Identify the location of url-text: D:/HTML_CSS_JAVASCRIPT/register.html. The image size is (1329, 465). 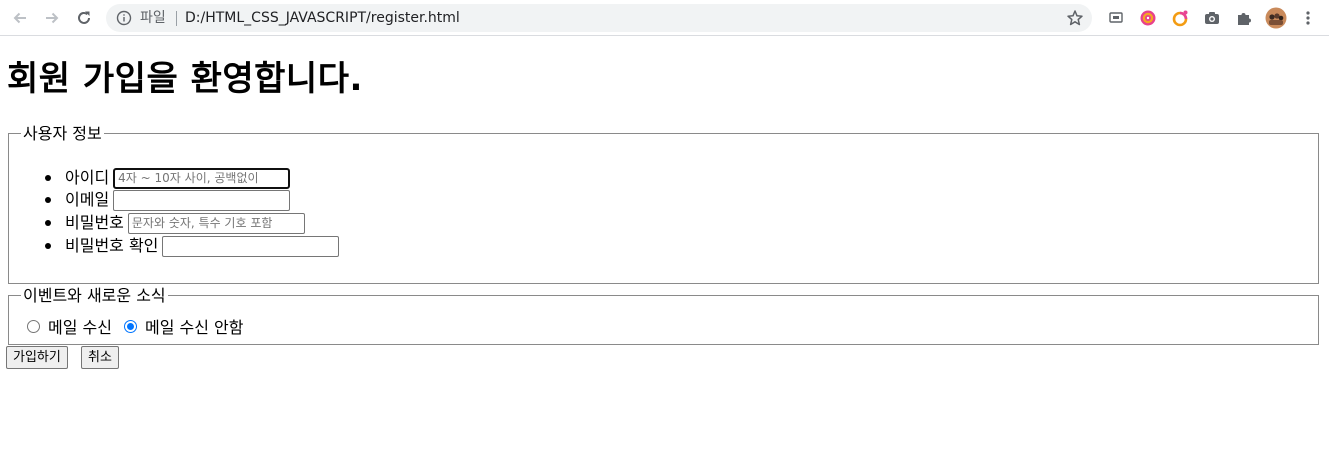
(322, 18).